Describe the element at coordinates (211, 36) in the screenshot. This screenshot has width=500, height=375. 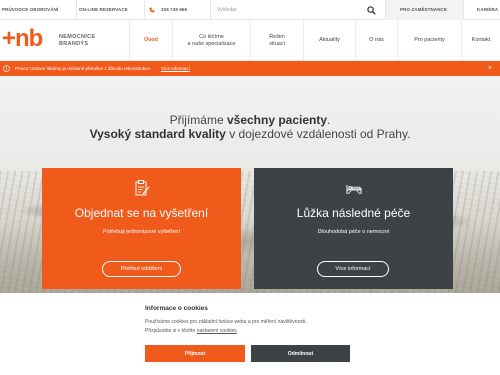
I see `nav-what-we-treat-line1: Co léčíme` at that location.